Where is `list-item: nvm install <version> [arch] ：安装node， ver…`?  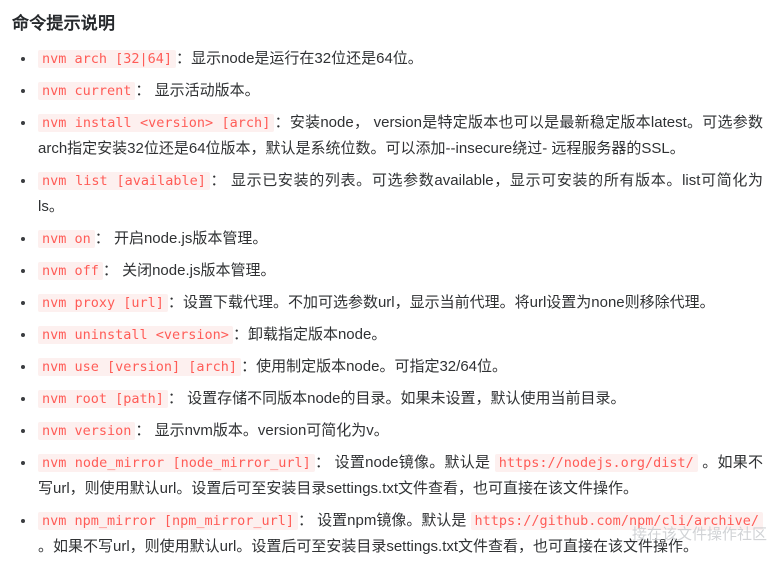
list-item: nvm install <version> [arch] ：安装node， ver… is located at coordinates (387, 136).